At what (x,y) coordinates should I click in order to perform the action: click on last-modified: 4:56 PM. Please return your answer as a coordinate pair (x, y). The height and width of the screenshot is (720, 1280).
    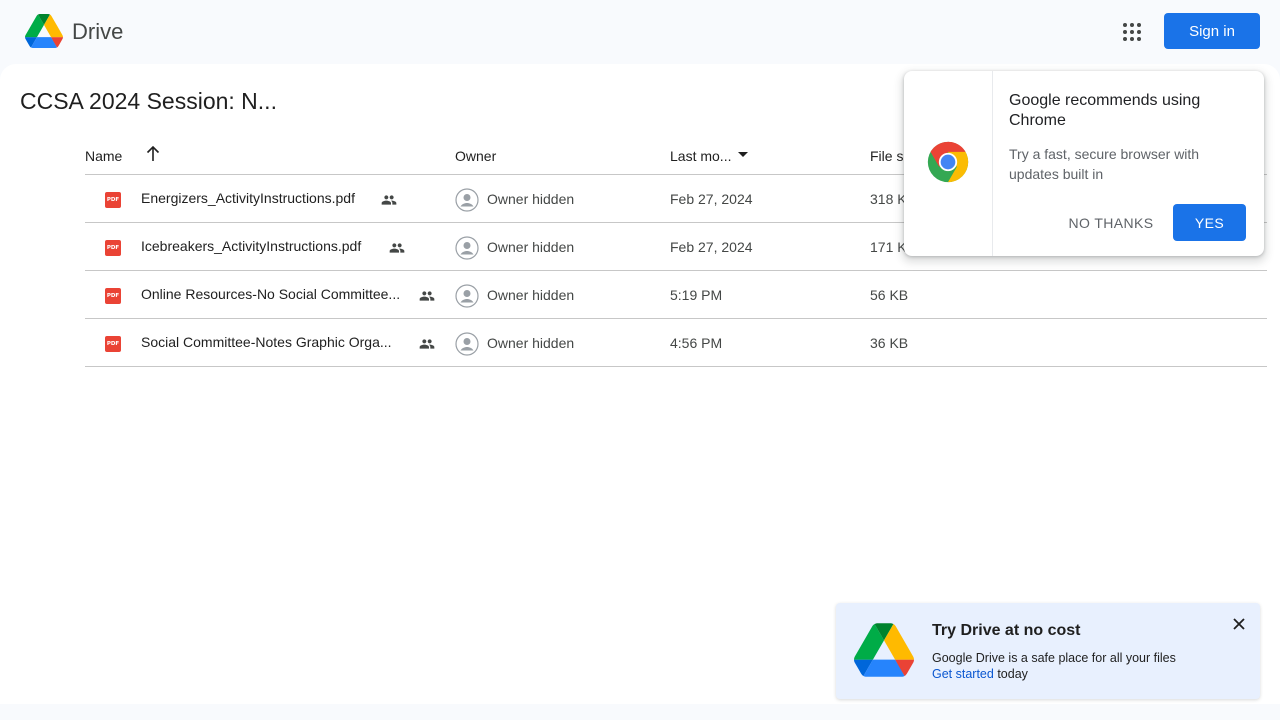
    Looking at the image, I should click on (696, 343).